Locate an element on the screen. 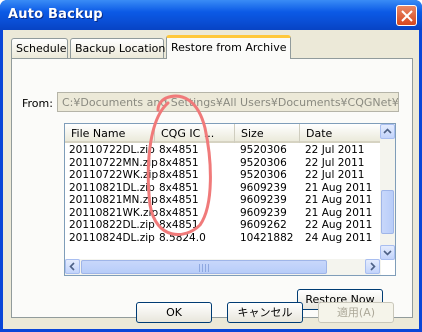 This screenshot has height=332, width=422. tab-label: Schedule is located at coordinates (41, 48).